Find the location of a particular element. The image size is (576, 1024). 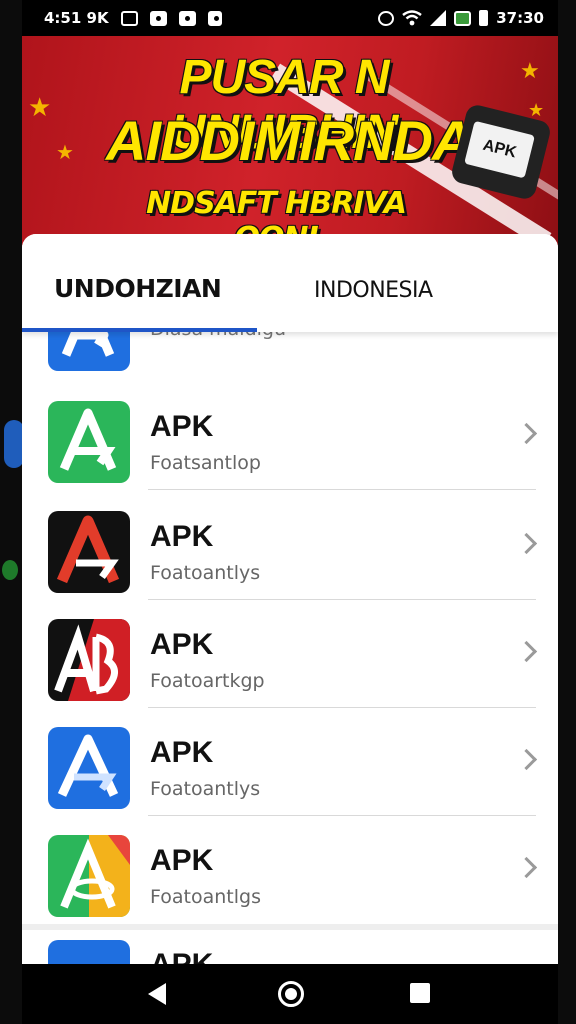

colorful-apk-icon is located at coordinates (89, 876).